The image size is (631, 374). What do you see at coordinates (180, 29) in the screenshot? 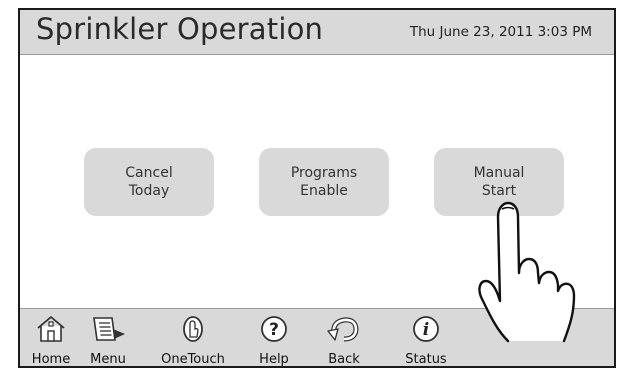
I see `page-title: Sprinkler Operation` at bounding box center [180, 29].